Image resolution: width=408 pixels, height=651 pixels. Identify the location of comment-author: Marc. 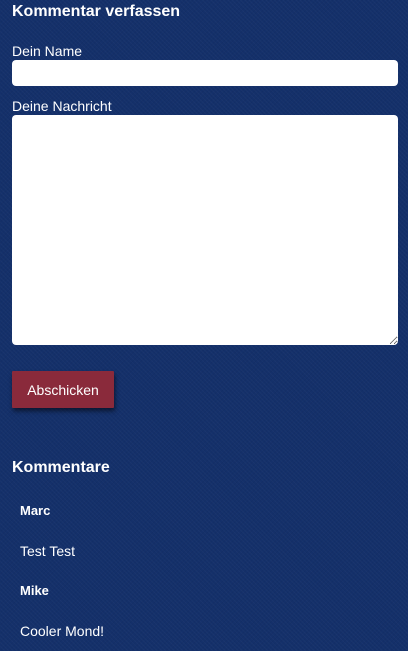
(35, 510).